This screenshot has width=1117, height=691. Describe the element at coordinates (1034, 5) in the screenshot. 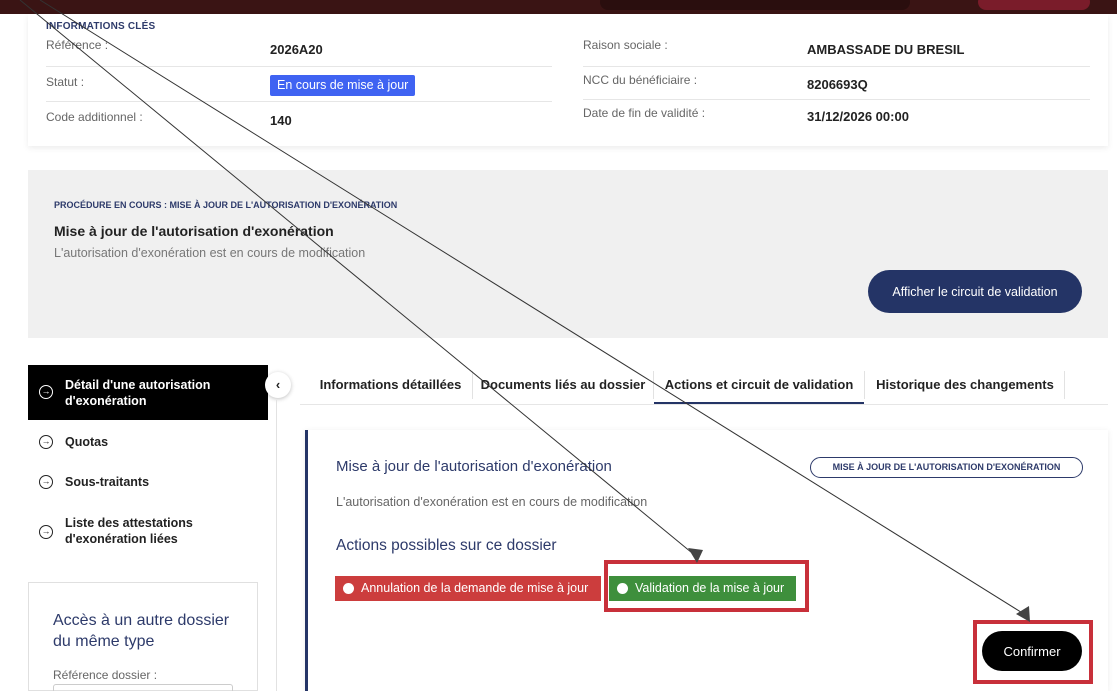

I see `top-bar-button` at that location.